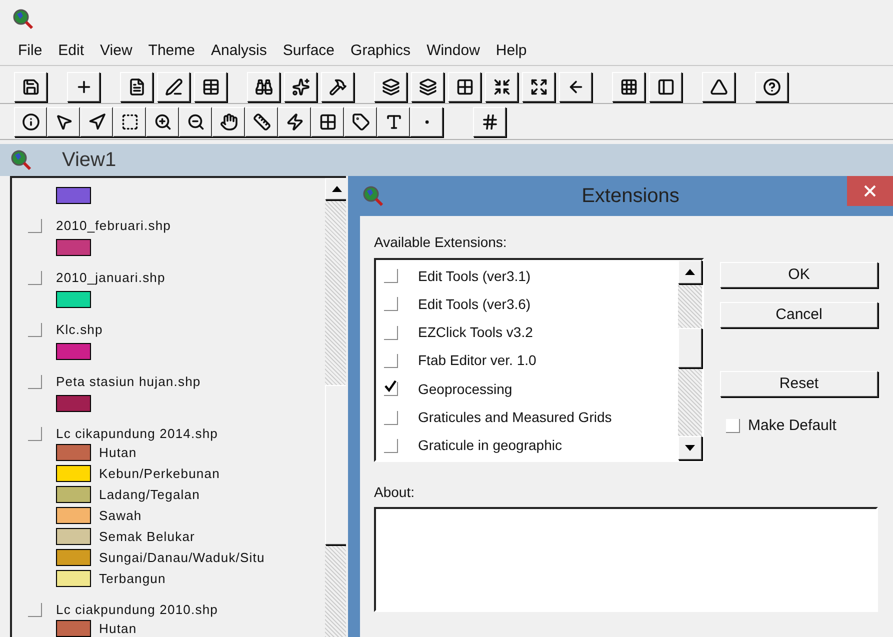 The image size is (893, 637). Describe the element at coordinates (665, 87) in the screenshot. I see `panel-icon` at that location.